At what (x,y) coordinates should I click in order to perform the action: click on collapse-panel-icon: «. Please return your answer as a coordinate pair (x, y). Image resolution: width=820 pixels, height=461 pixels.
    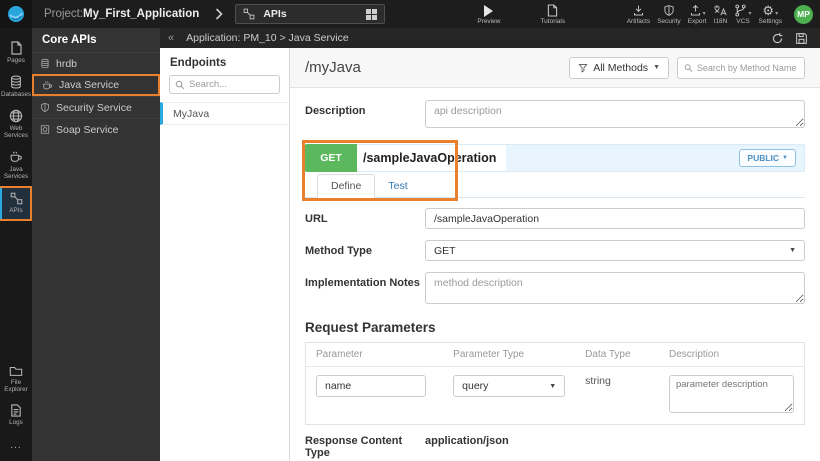
    Looking at the image, I should click on (171, 38).